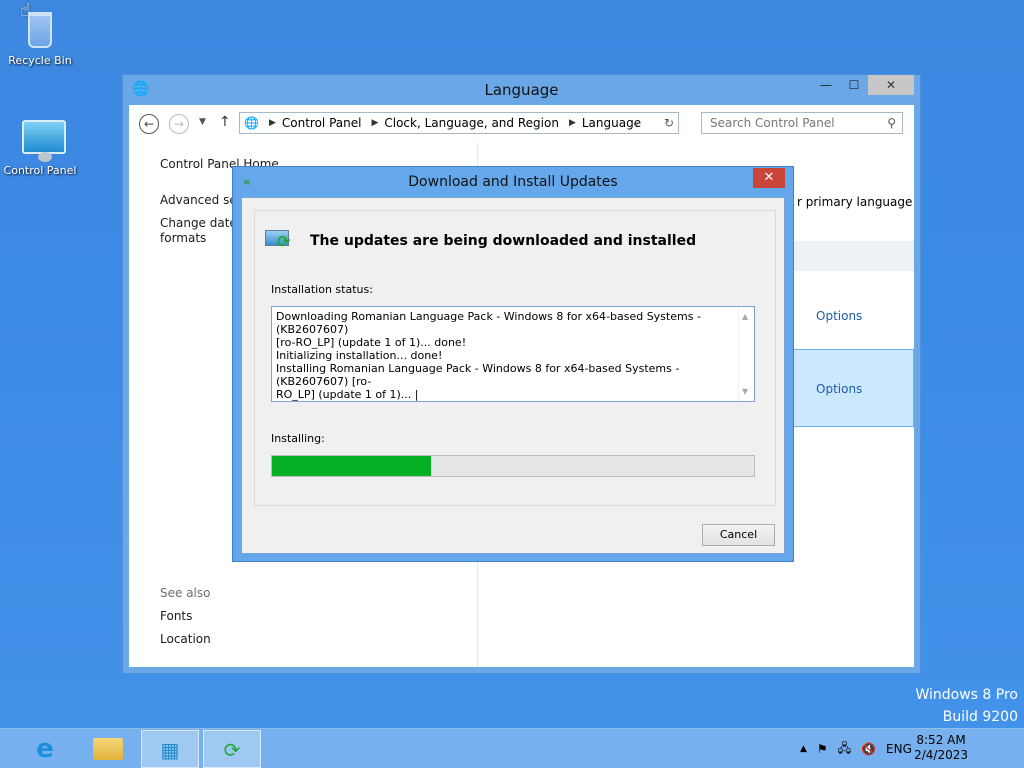 The width and height of the screenshot is (1024, 768). I want to click on minimize-button: —, so click(826, 85).